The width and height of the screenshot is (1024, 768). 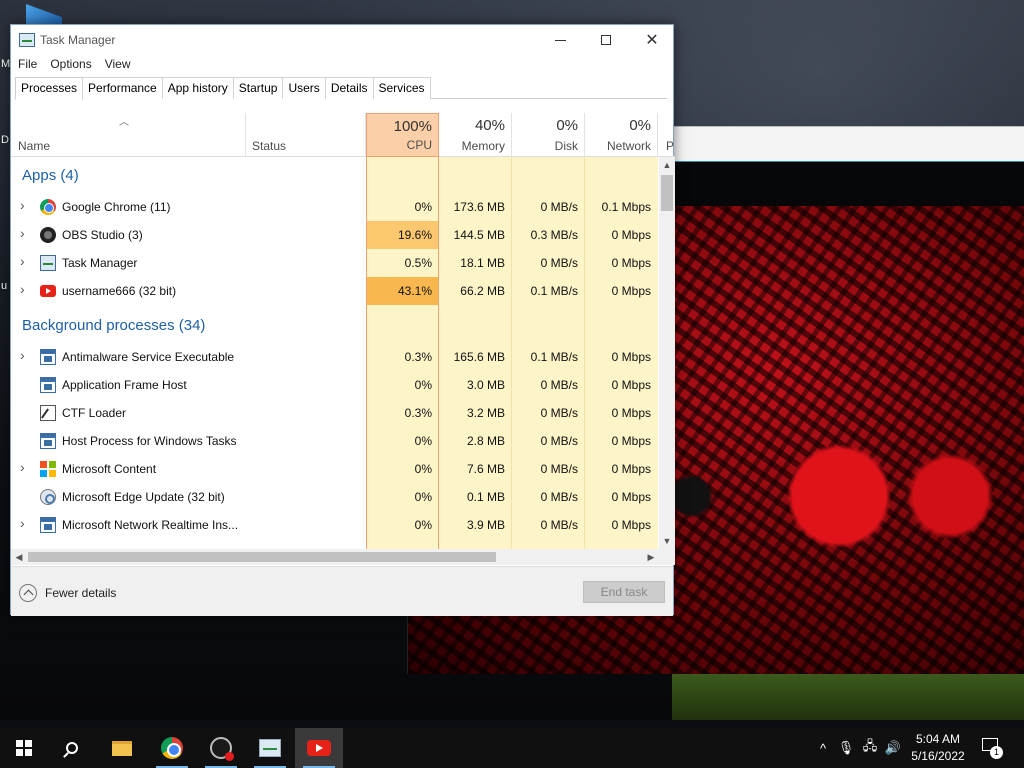 I want to click on action-center-button: 1, so click(x=992, y=748).